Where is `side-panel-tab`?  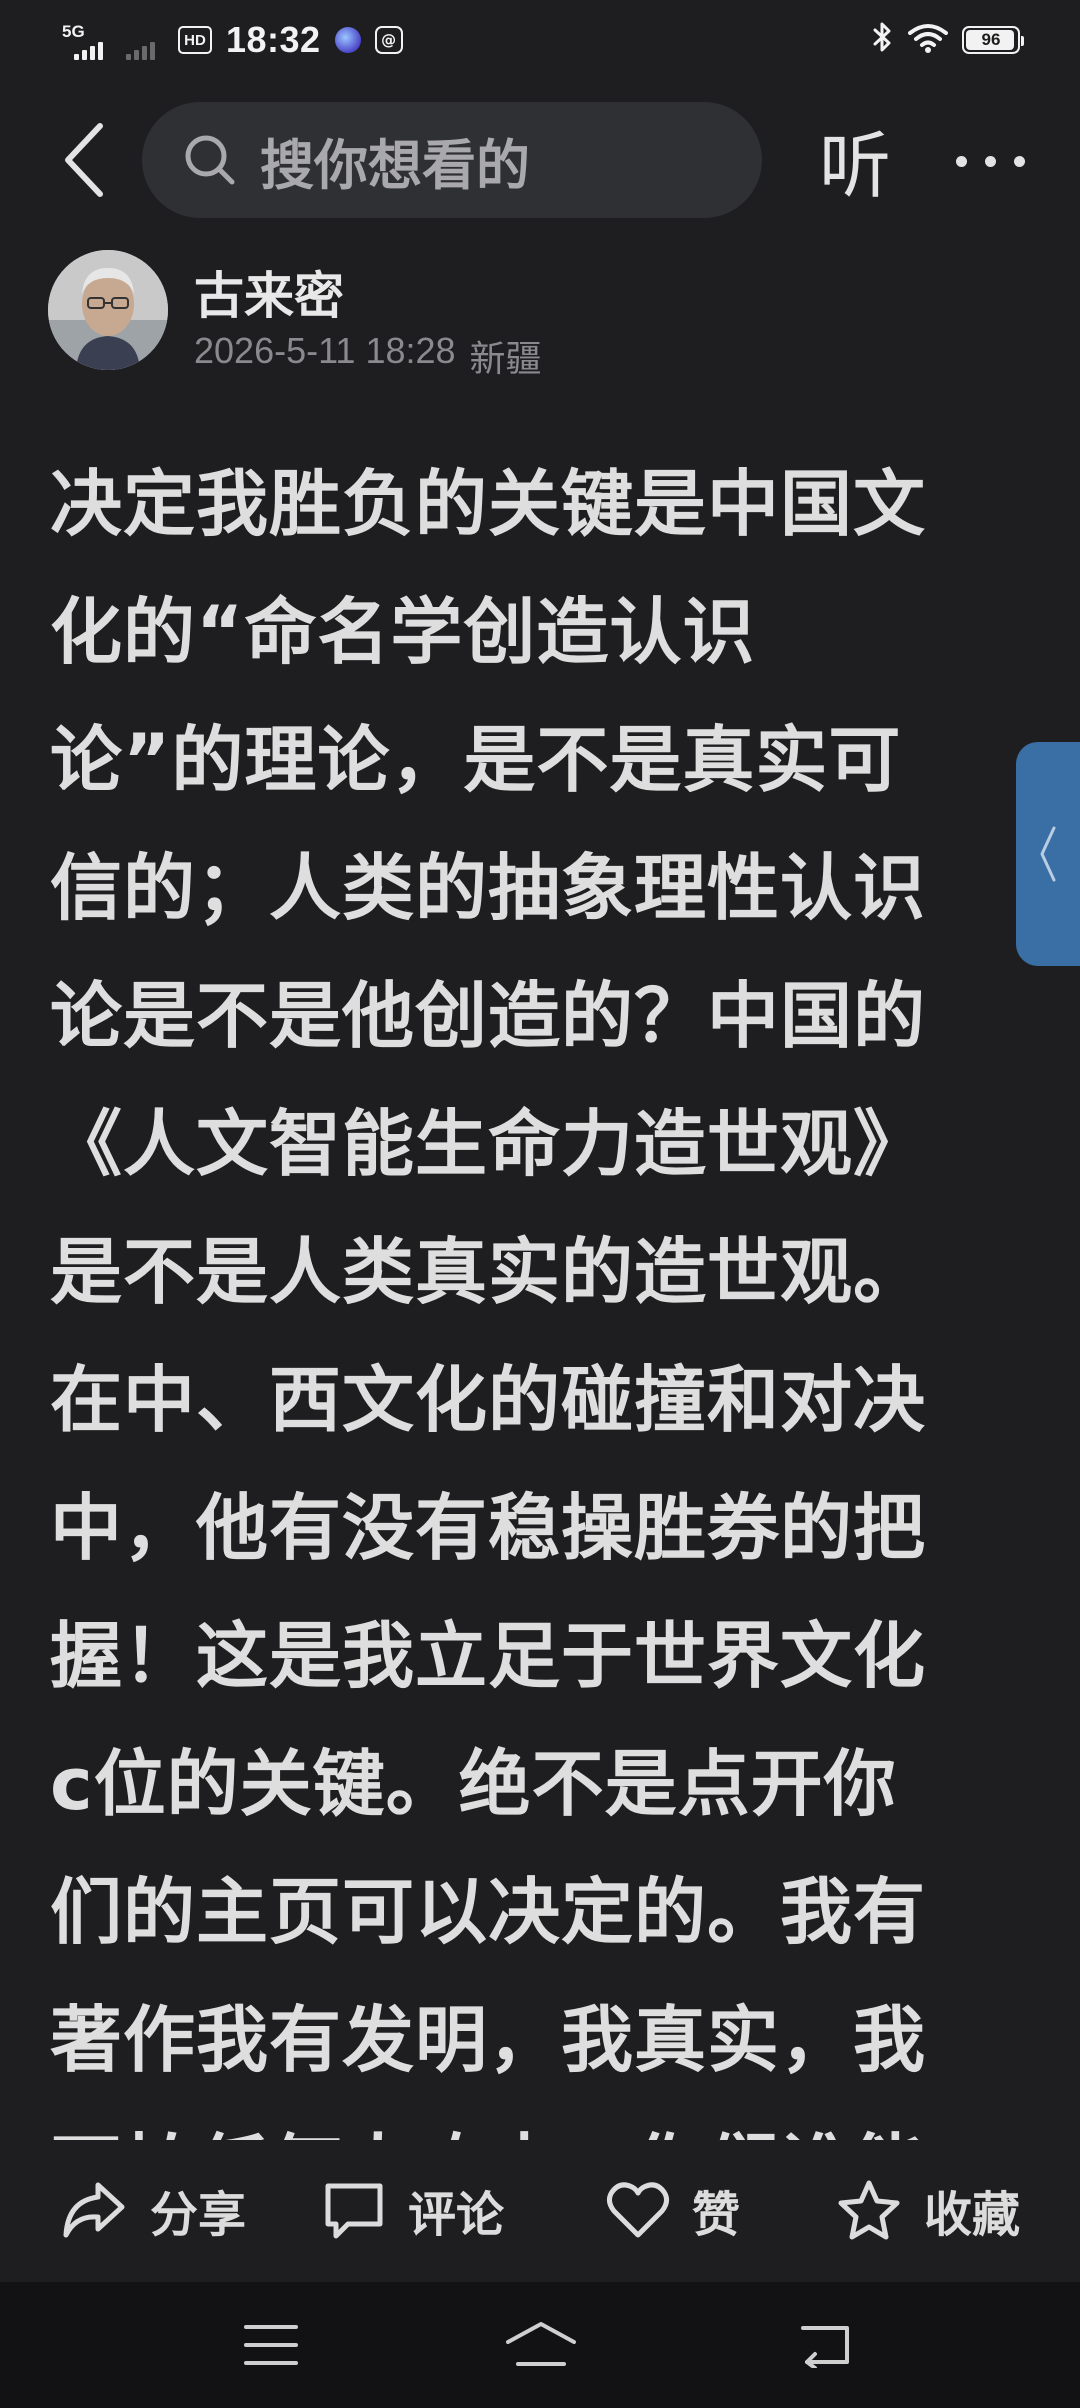
side-panel-tab is located at coordinates (1048, 854).